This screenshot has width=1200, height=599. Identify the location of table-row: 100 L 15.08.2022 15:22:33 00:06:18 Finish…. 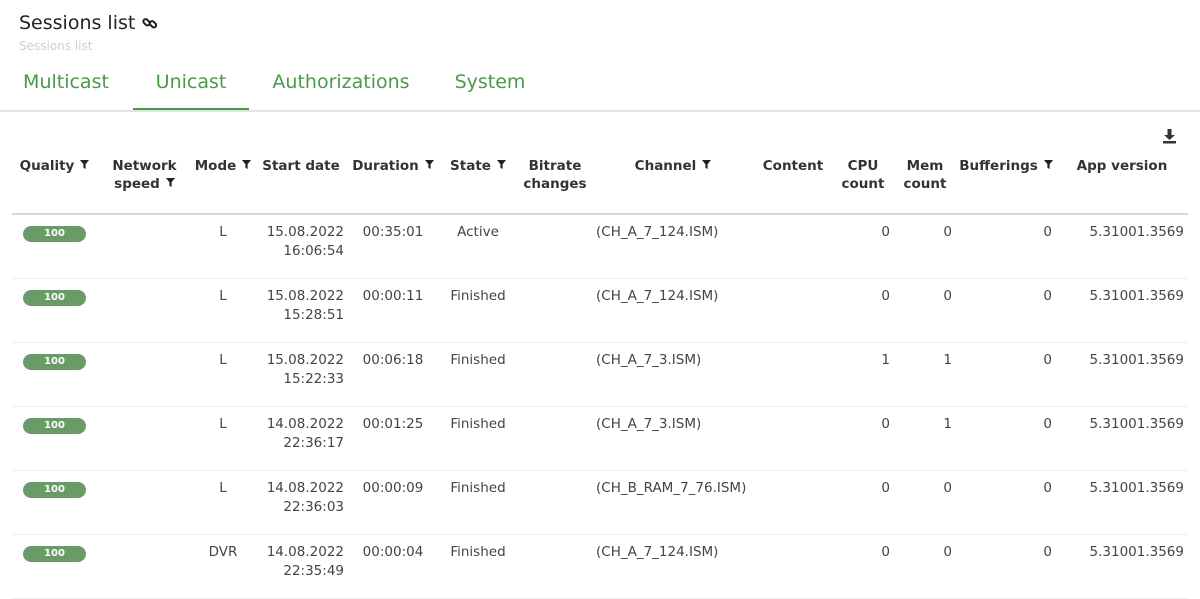
(600, 374).